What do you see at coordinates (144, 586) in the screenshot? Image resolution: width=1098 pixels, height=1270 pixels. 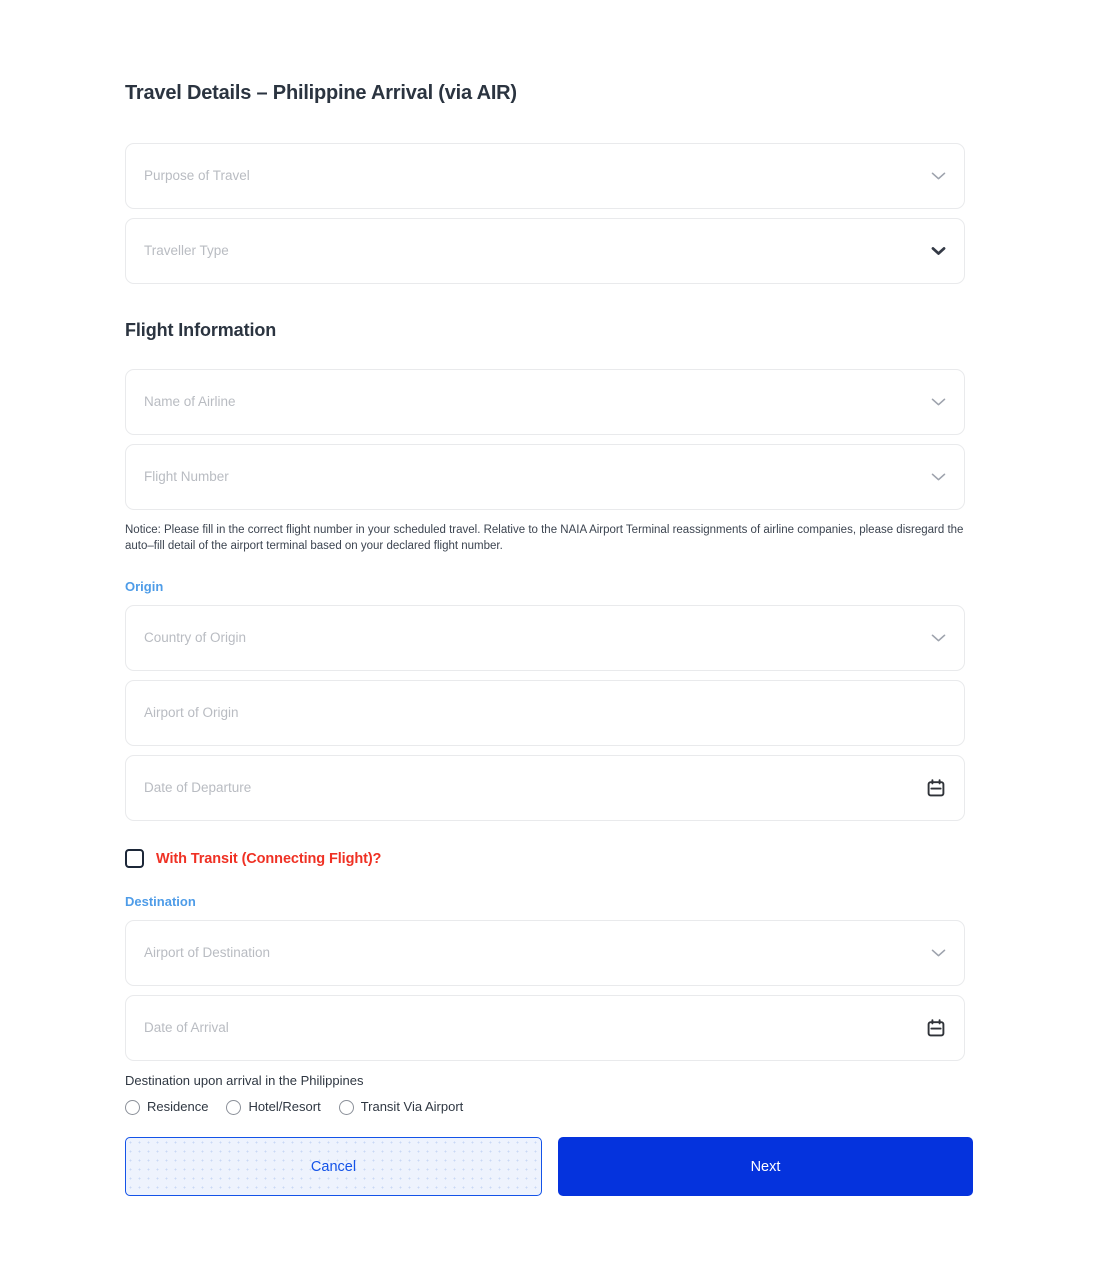 I see `origin-section-label: Origin` at bounding box center [144, 586].